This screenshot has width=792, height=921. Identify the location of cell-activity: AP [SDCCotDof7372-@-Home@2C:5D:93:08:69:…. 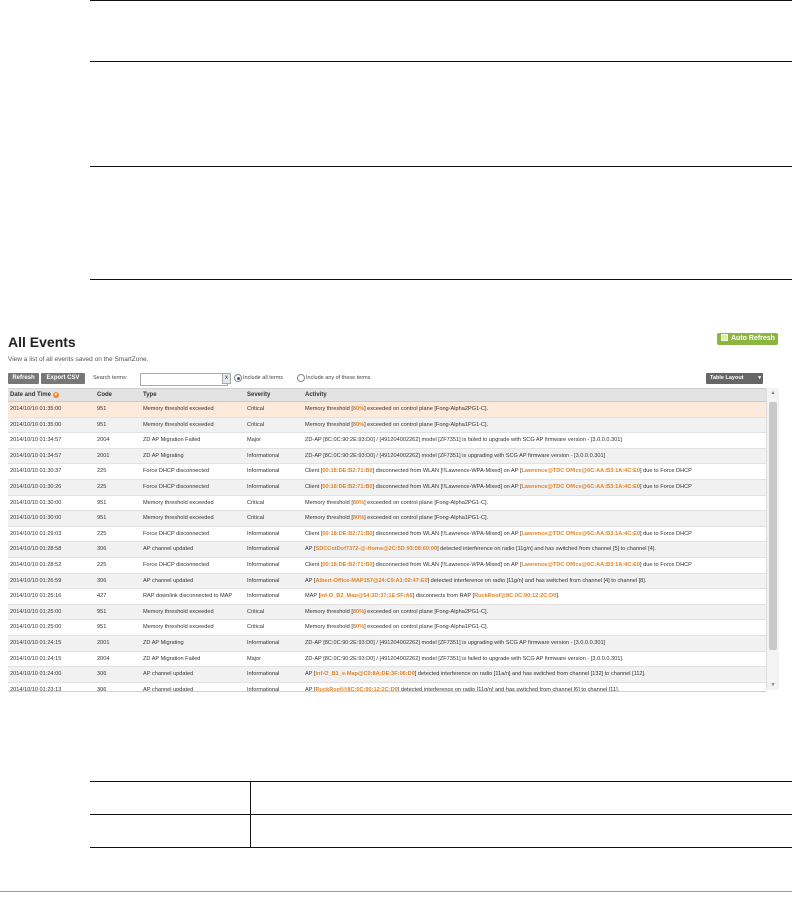
(535, 549).